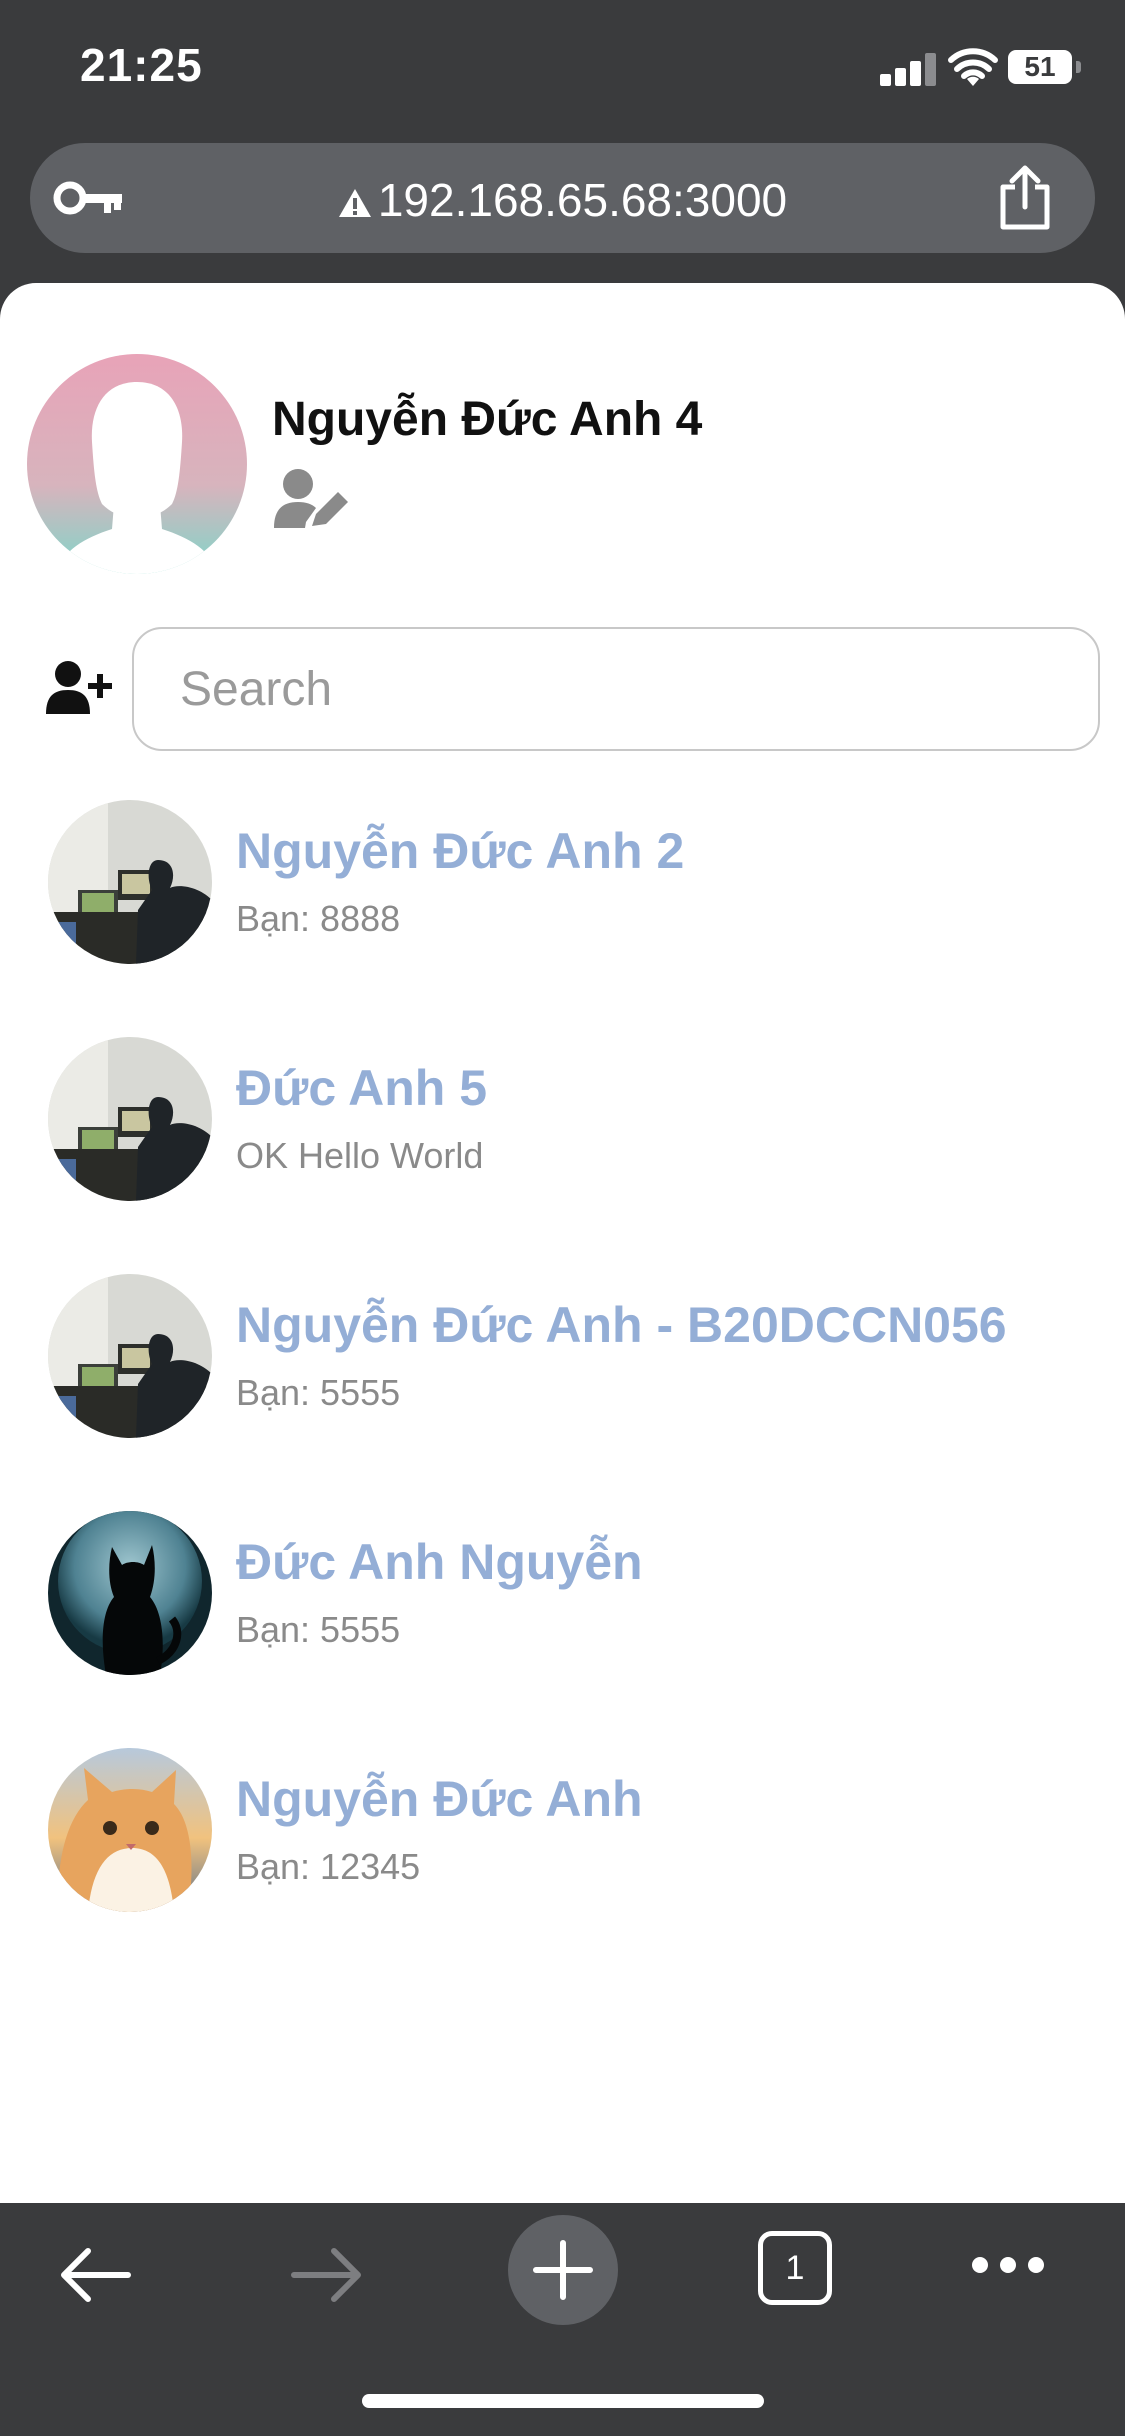  Describe the element at coordinates (328, 1866) in the screenshot. I see `last-message: Bạn: 12345` at that location.